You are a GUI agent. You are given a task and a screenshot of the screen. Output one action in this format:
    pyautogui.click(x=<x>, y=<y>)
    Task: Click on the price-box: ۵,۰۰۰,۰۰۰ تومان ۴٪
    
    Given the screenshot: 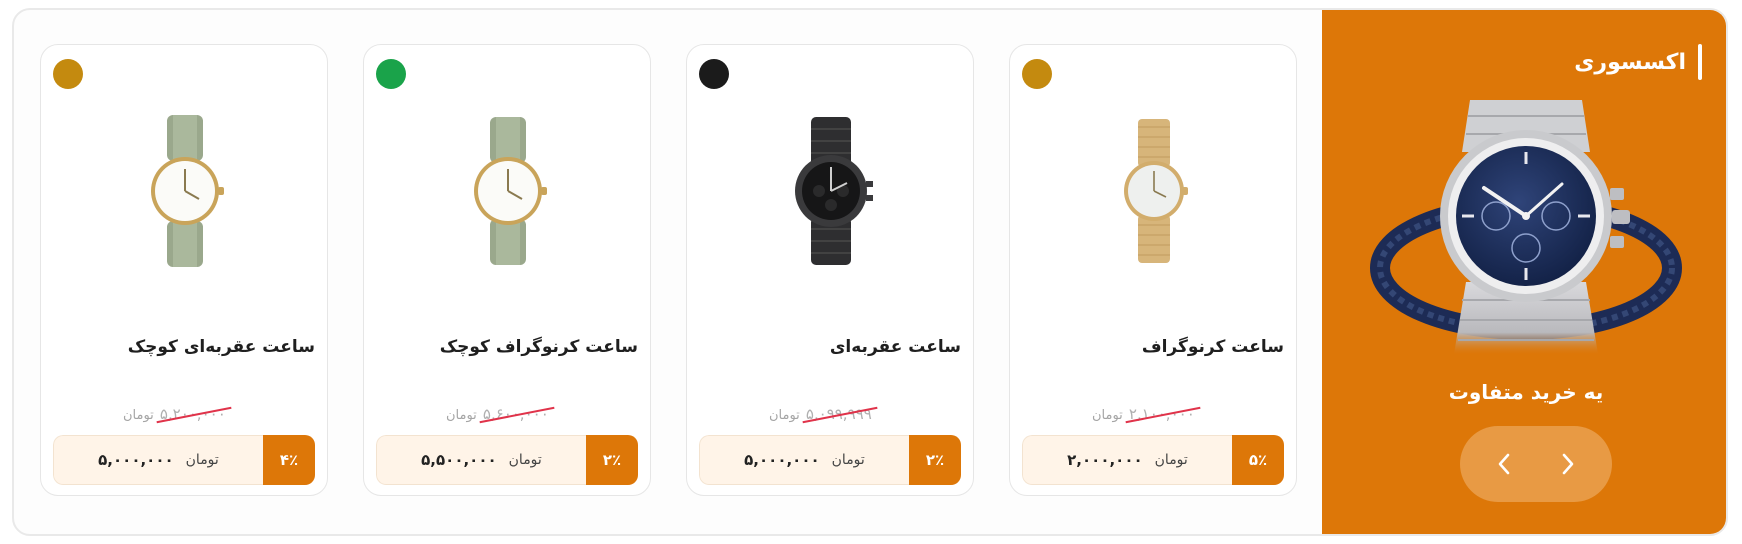 What is the action you would take?
    pyautogui.click(x=184, y=460)
    